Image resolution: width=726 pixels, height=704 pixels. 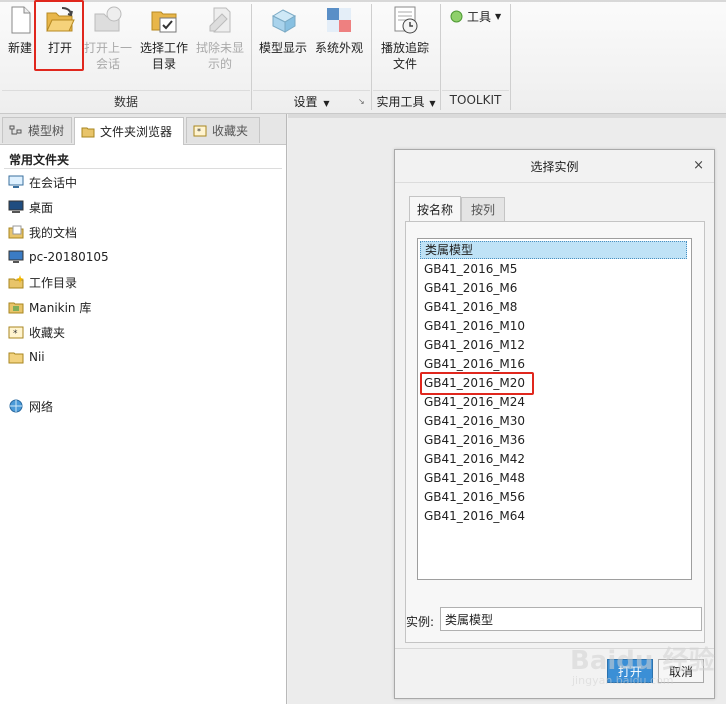 What do you see at coordinates (37, 130) in the screenshot?
I see `tab-model-tree: 模型树` at bounding box center [37, 130].